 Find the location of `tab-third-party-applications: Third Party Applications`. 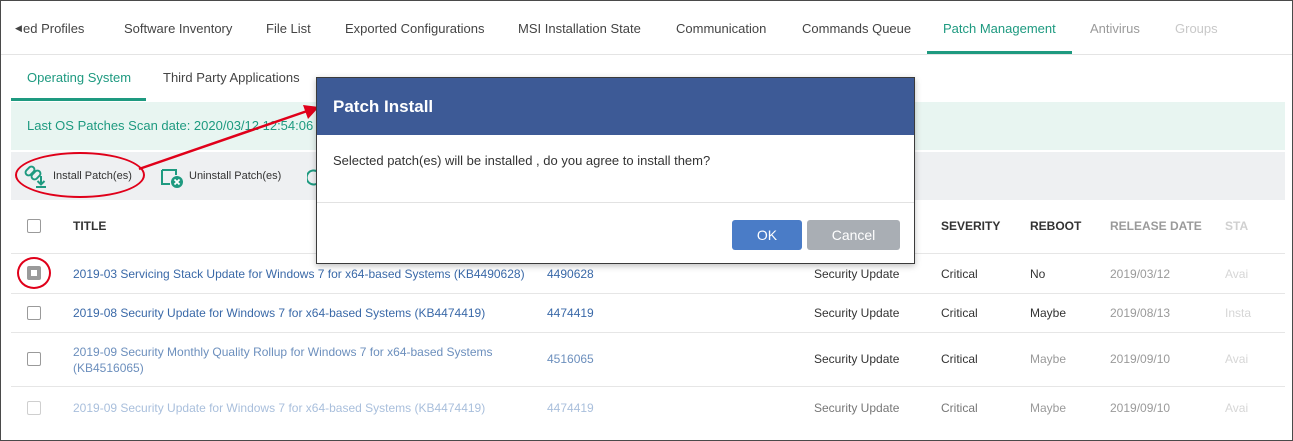

tab-third-party-applications: Third Party Applications is located at coordinates (231, 77).